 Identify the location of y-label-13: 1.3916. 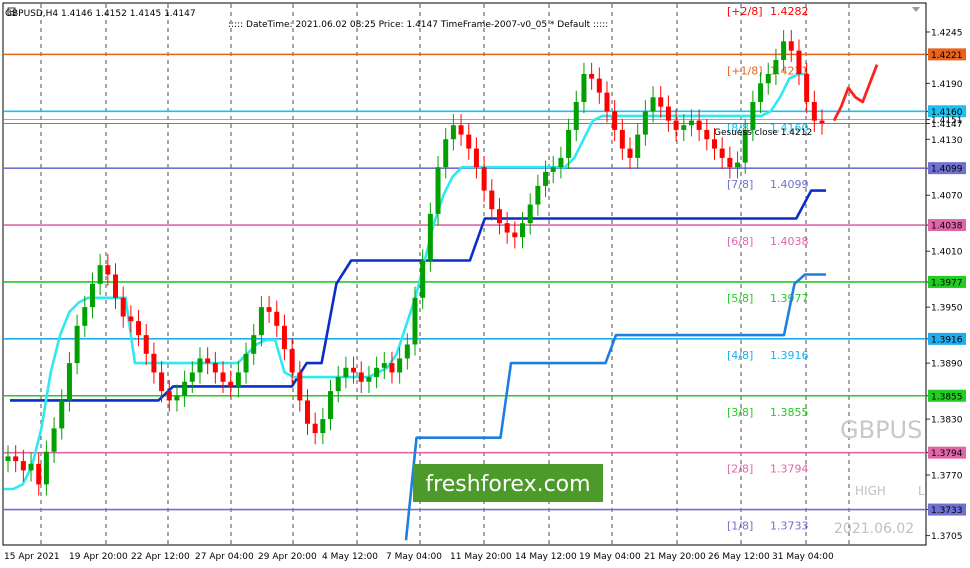
(947, 340).